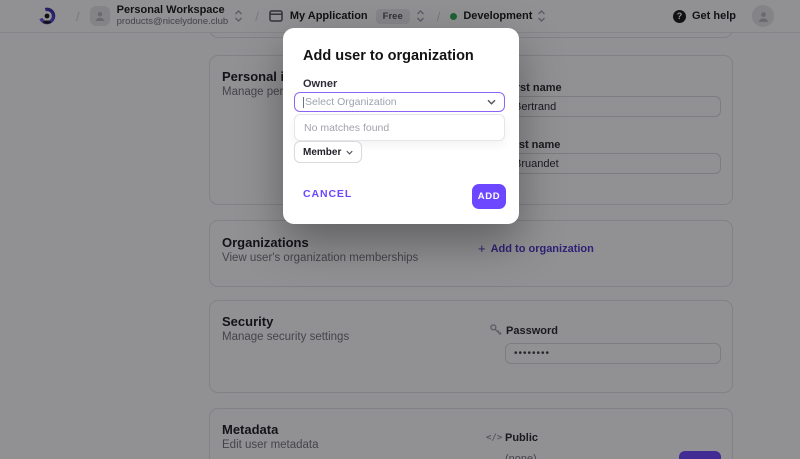 The height and width of the screenshot is (459, 800). Describe the element at coordinates (351, 102) in the screenshot. I see `organization-select-placeholder: Select Organization` at that location.